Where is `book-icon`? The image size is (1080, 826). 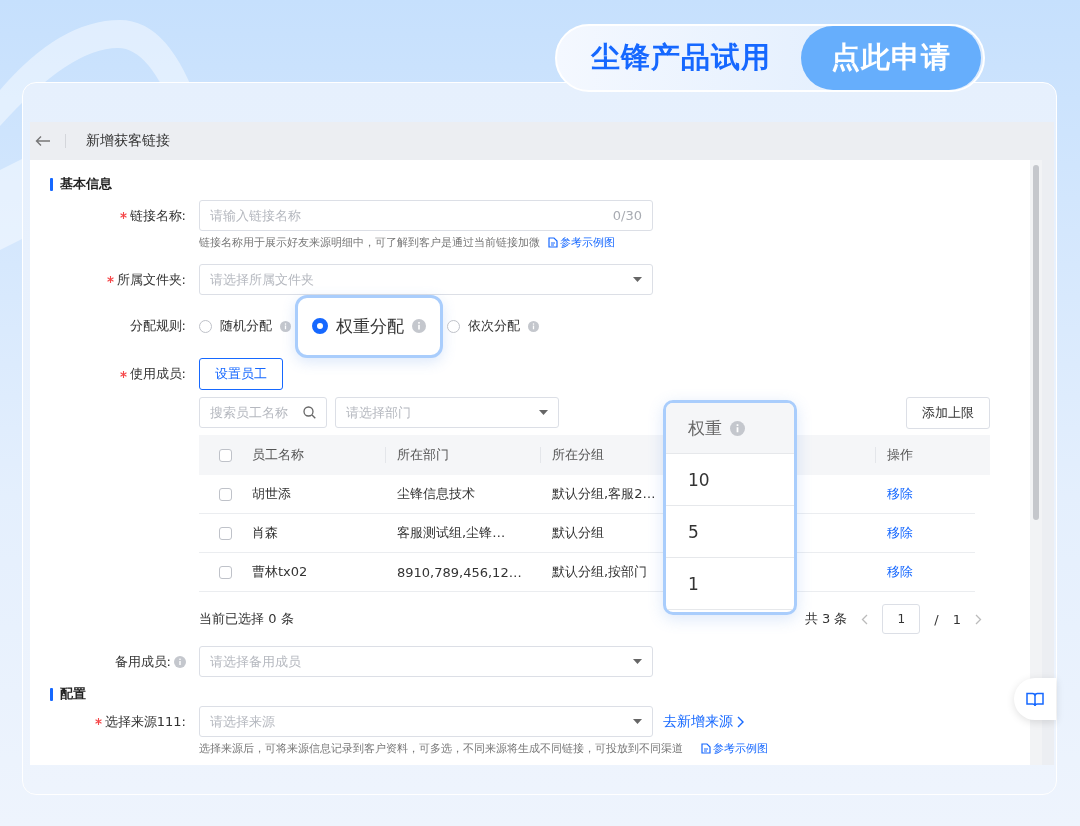
book-icon is located at coordinates (1035, 699).